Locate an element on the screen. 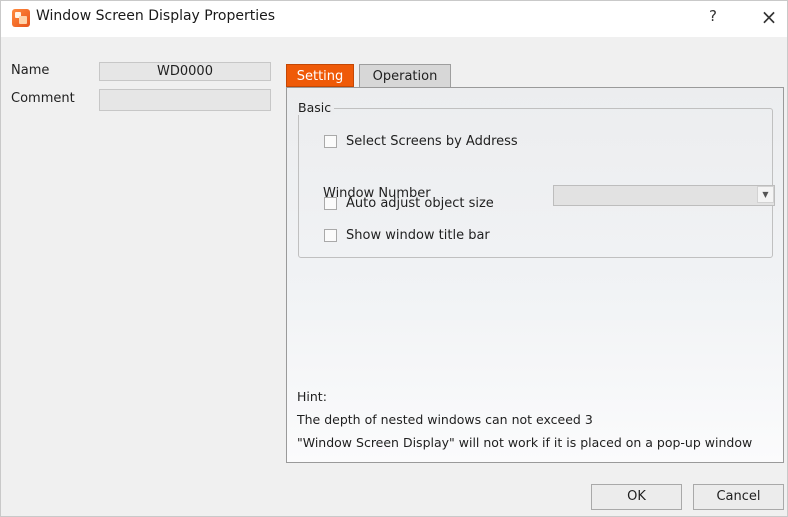 The width and height of the screenshot is (788, 517). cancel-button: Cancel is located at coordinates (738, 497).